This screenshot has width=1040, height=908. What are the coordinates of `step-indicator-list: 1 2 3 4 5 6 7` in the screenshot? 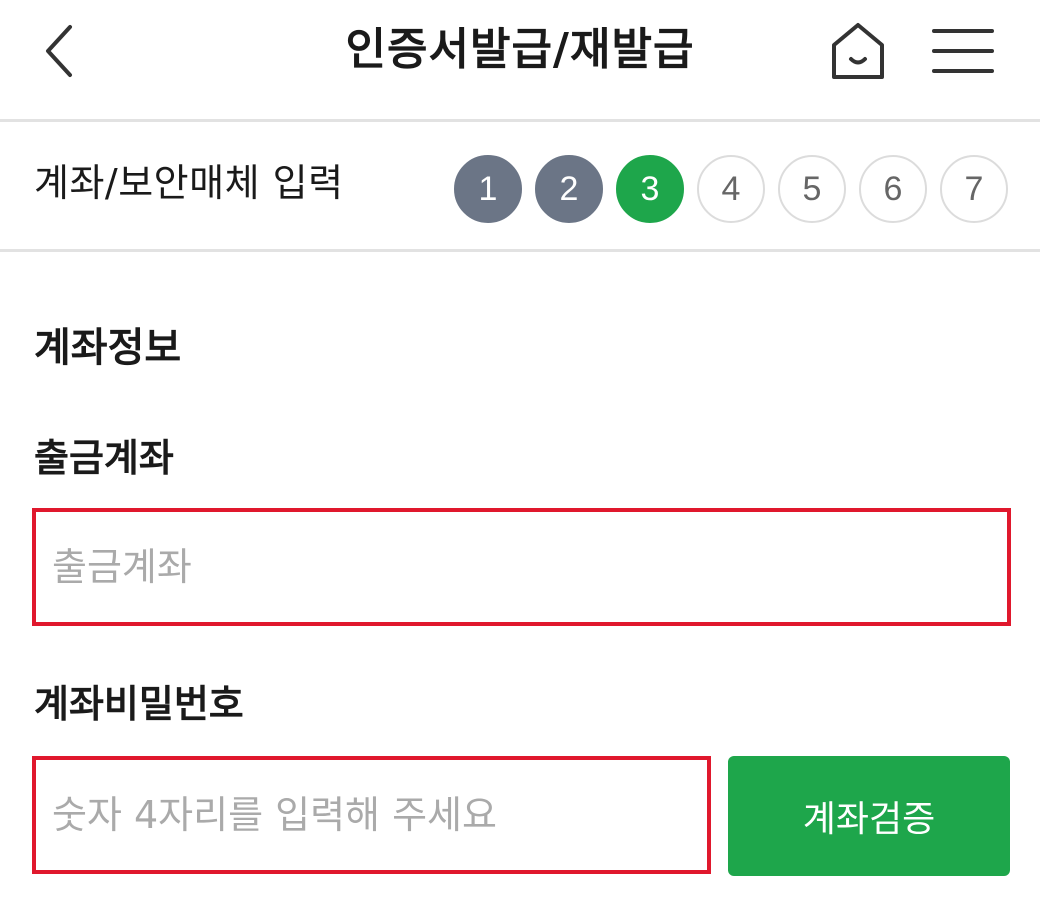 It's located at (731, 189).